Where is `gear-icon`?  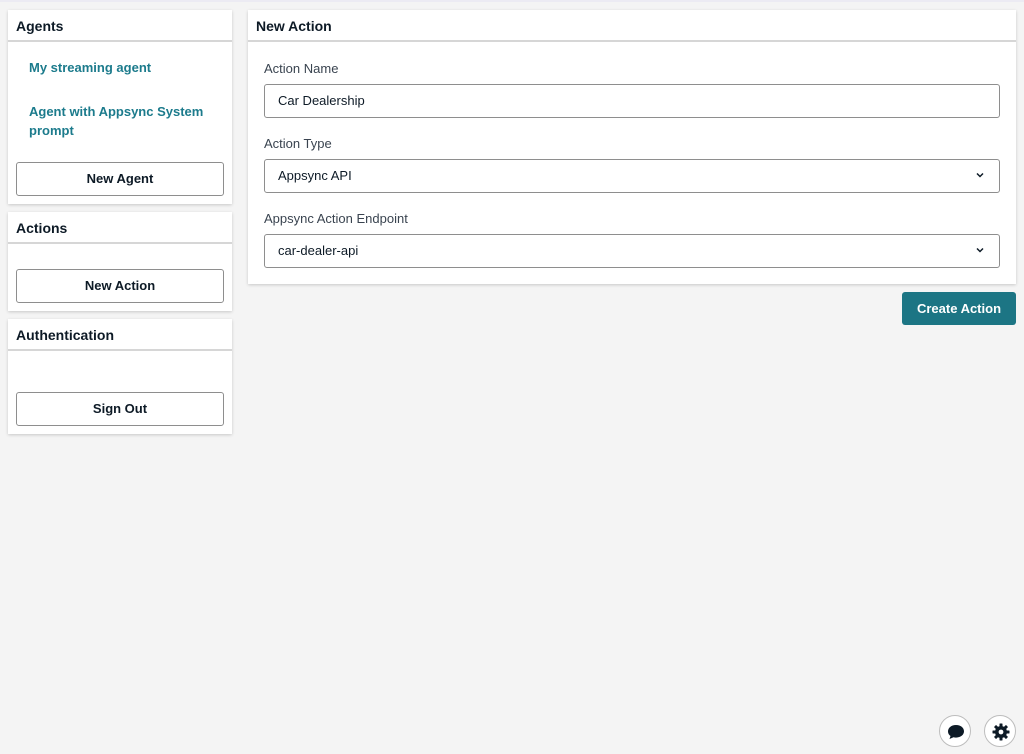 gear-icon is located at coordinates (1001, 732).